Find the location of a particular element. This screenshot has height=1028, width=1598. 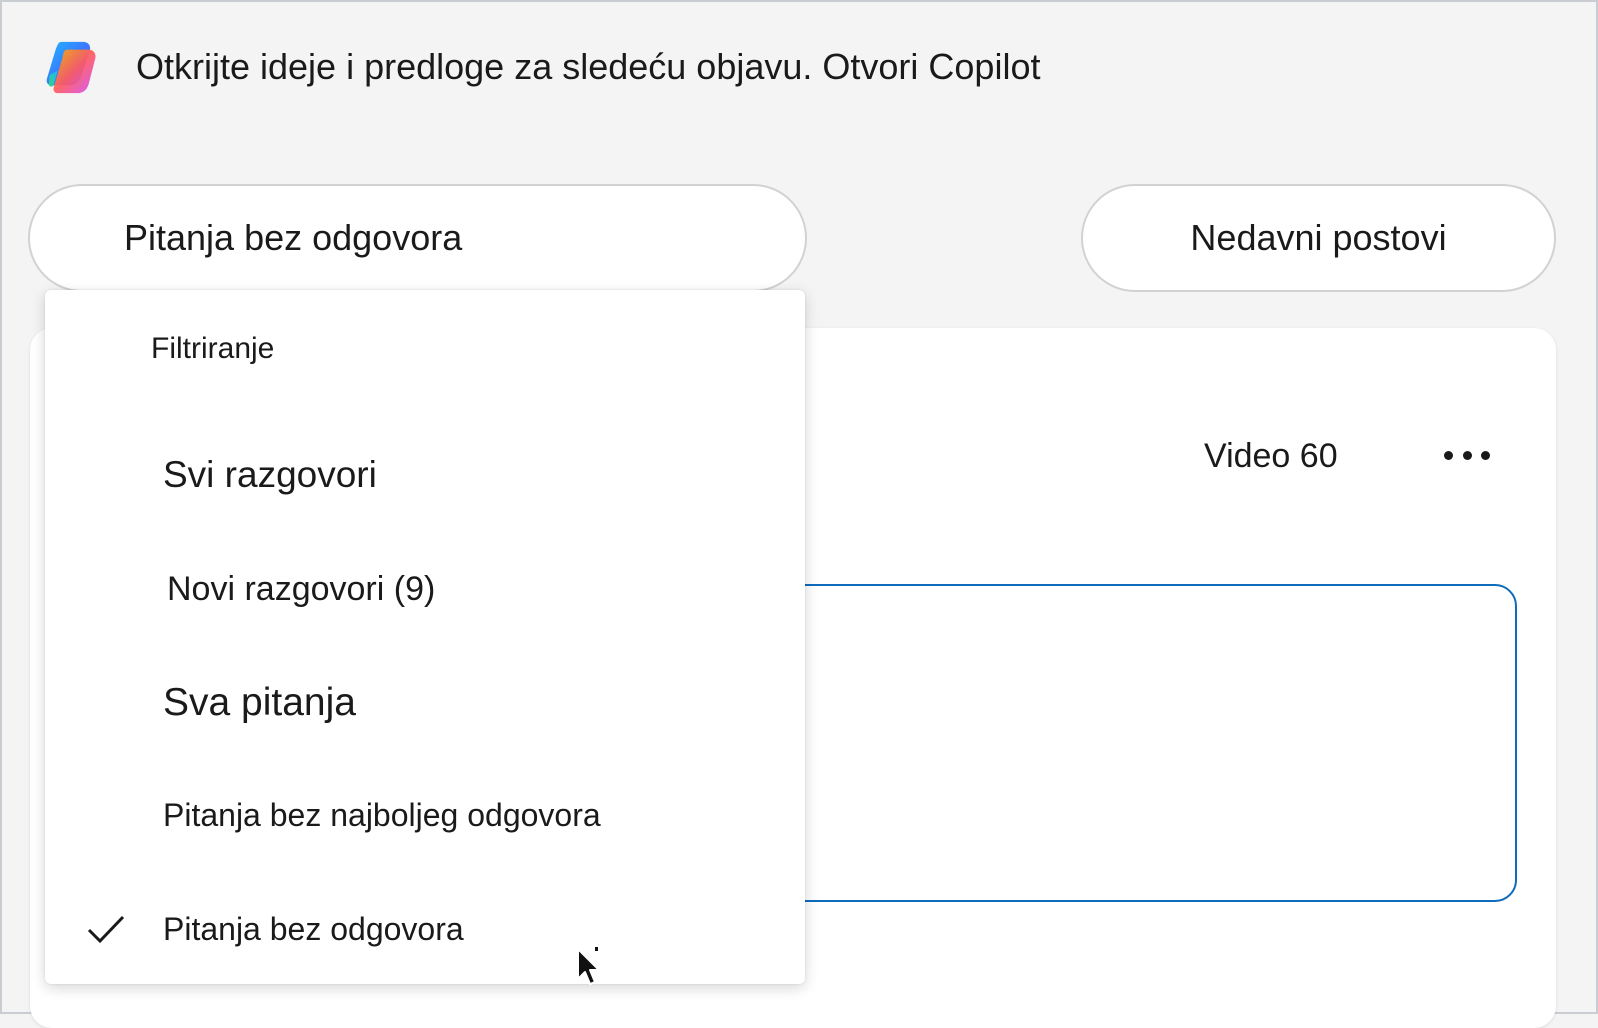

mouse-cursor-icon is located at coordinates (588, 966).